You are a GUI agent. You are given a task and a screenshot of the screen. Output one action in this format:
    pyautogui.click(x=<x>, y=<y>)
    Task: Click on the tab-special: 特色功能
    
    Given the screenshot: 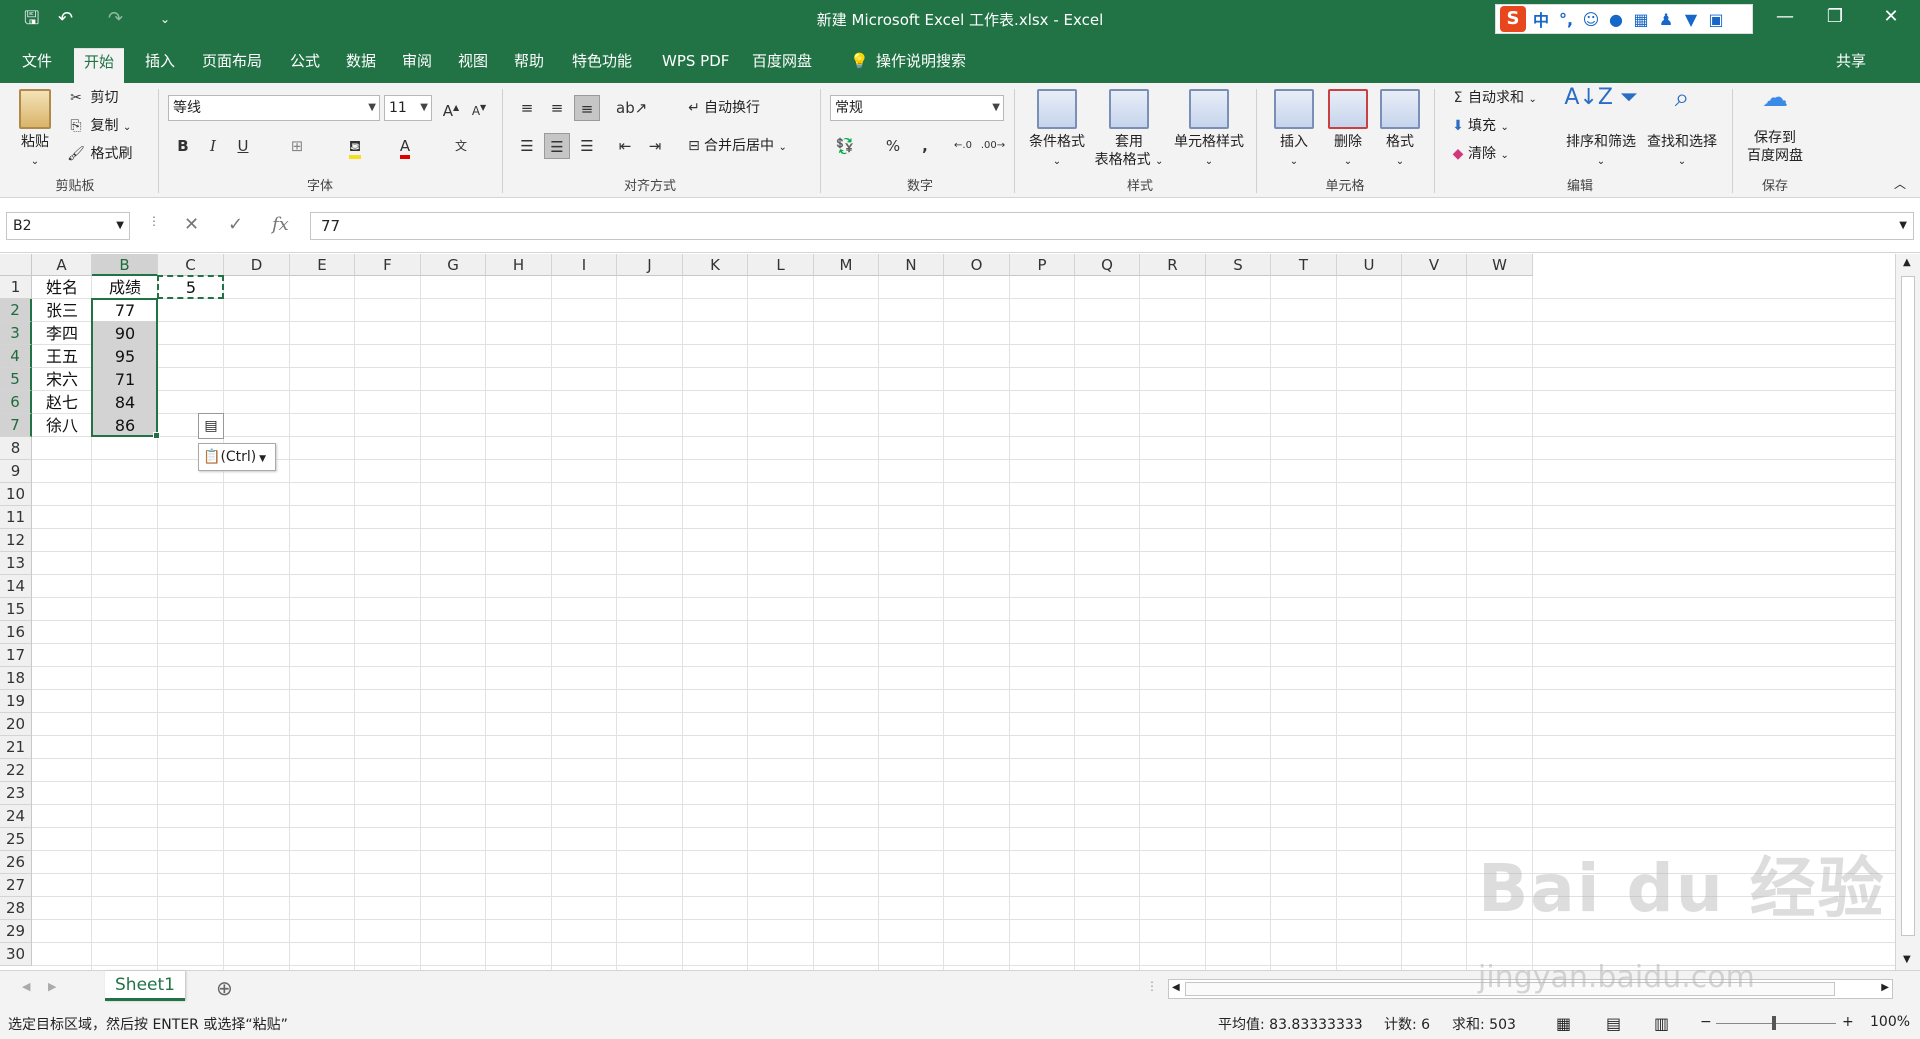 What is the action you would take?
    pyautogui.click(x=602, y=65)
    